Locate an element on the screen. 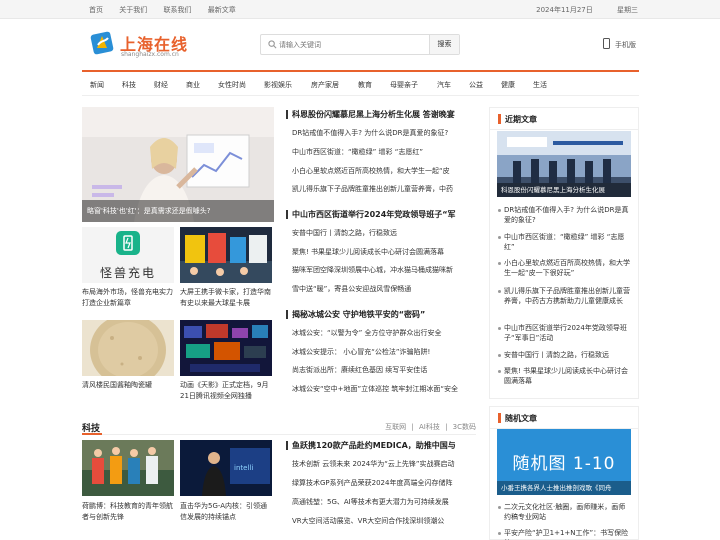 The image size is (720, 540). card-expo-image is located at coordinates (226, 255).